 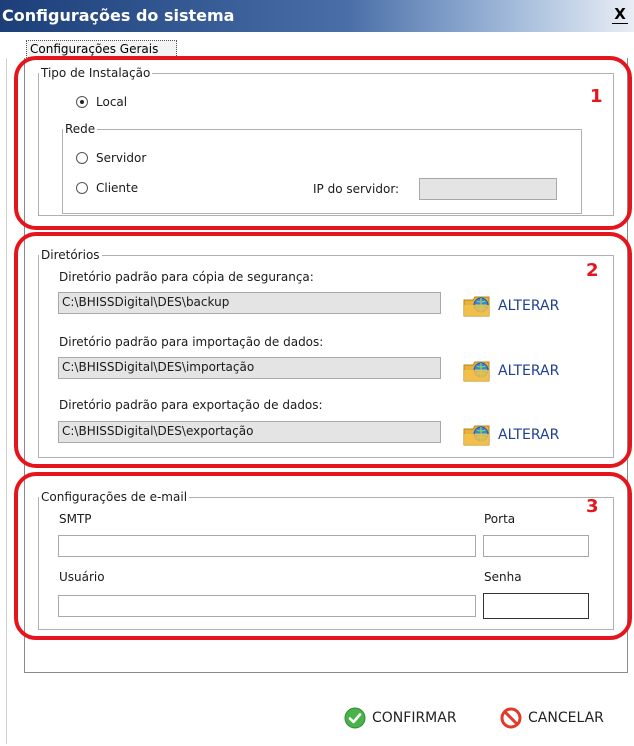 What do you see at coordinates (592, 270) in the screenshot?
I see `annotation-number-2: 2` at bounding box center [592, 270].